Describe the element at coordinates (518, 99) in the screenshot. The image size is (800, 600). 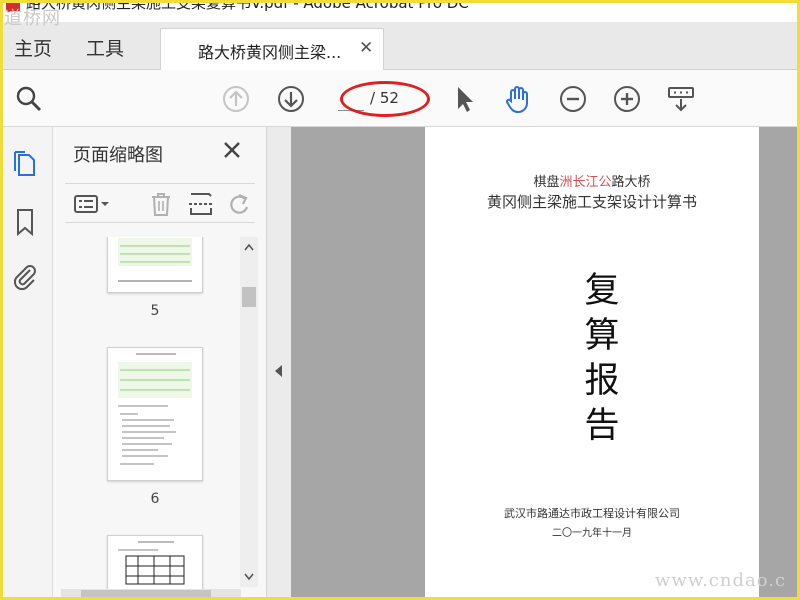
I see `hand-tool-icon` at that location.